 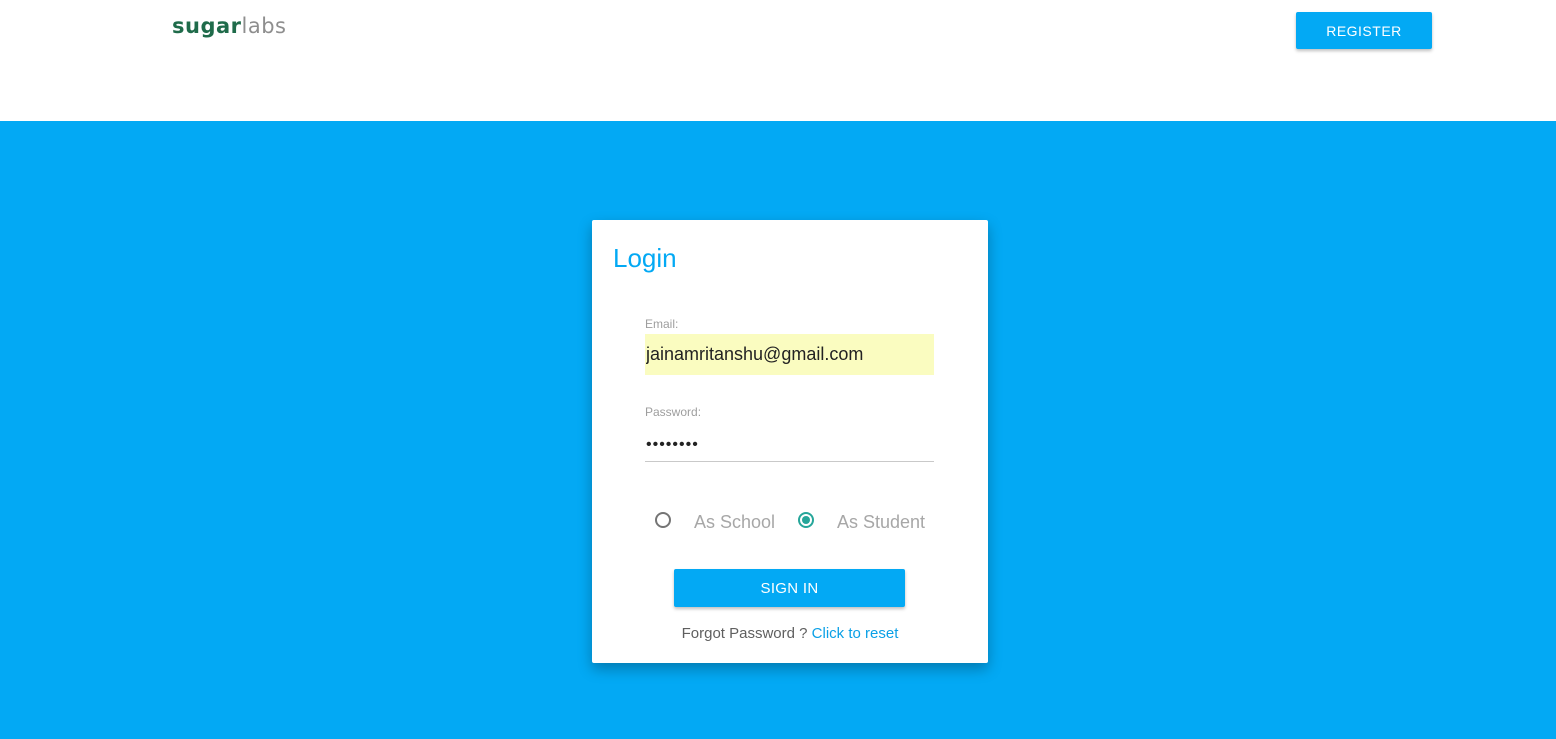 What do you see at coordinates (264, 26) in the screenshot?
I see `logo-labs-text: labs` at bounding box center [264, 26].